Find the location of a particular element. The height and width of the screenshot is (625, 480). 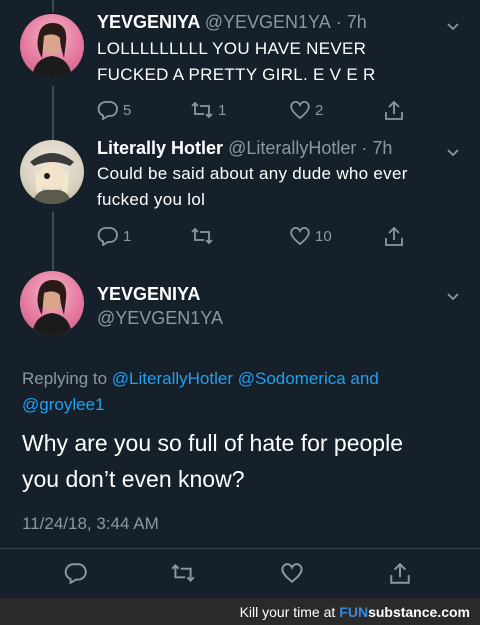

avatar-yevgeniya-main is located at coordinates (52, 303).